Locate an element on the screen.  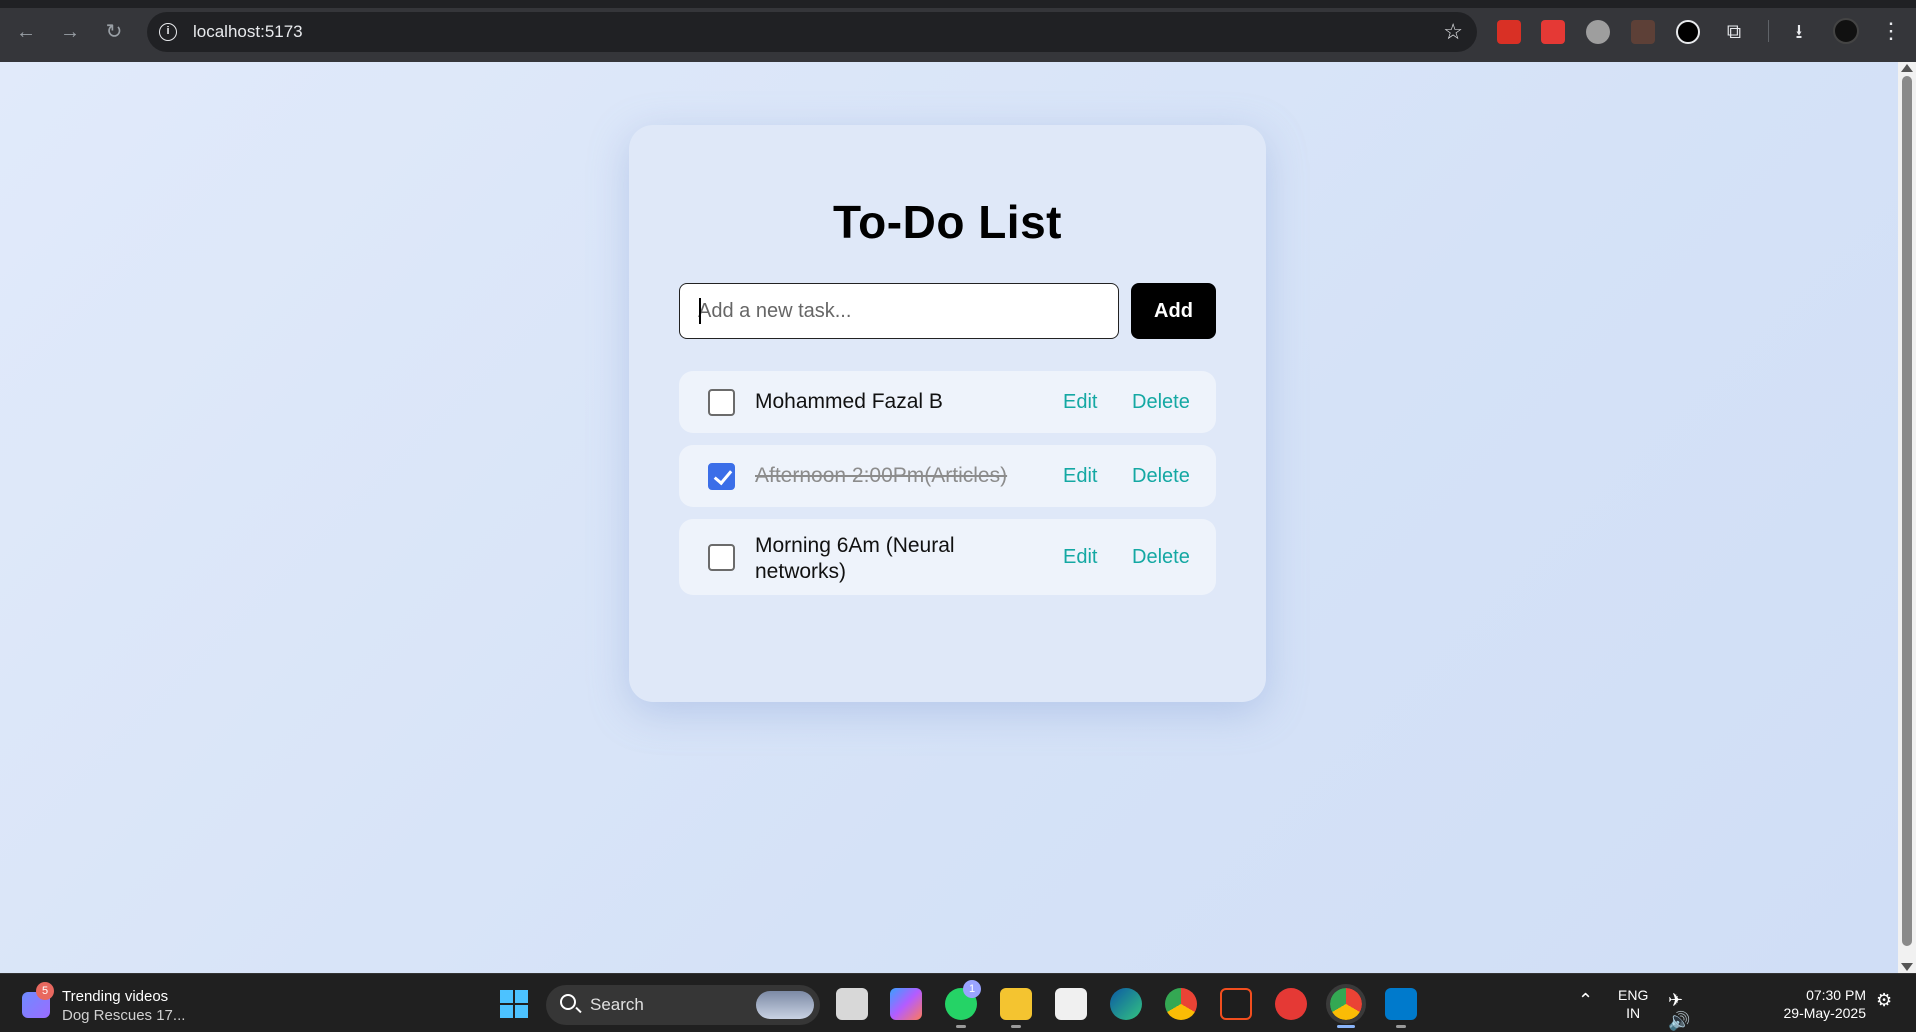
file-explorer-icon is located at coordinates (1016, 1008).